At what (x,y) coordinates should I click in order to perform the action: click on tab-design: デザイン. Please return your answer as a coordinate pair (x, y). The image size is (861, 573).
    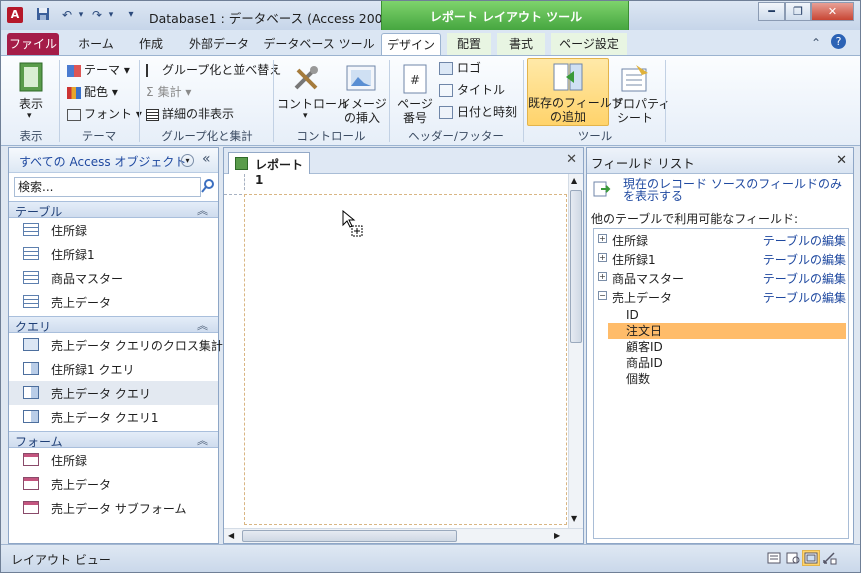
    Looking at the image, I should click on (411, 44).